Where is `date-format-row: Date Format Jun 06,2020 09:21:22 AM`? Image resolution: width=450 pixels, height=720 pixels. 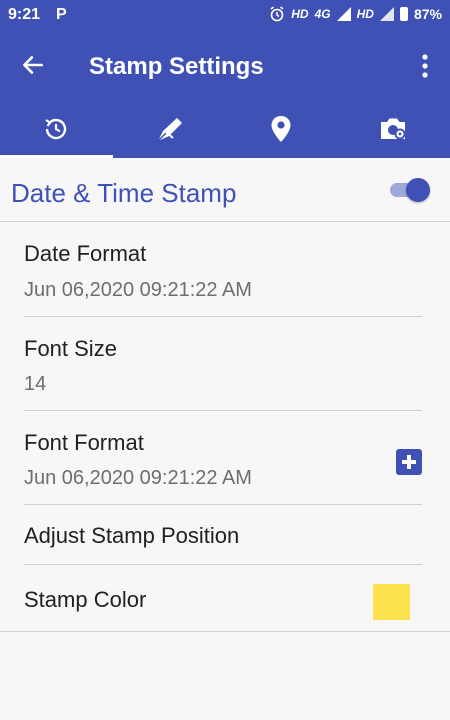 date-format-row: Date Format Jun 06,2020 09:21:22 AM is located at coordinates (225, 269).